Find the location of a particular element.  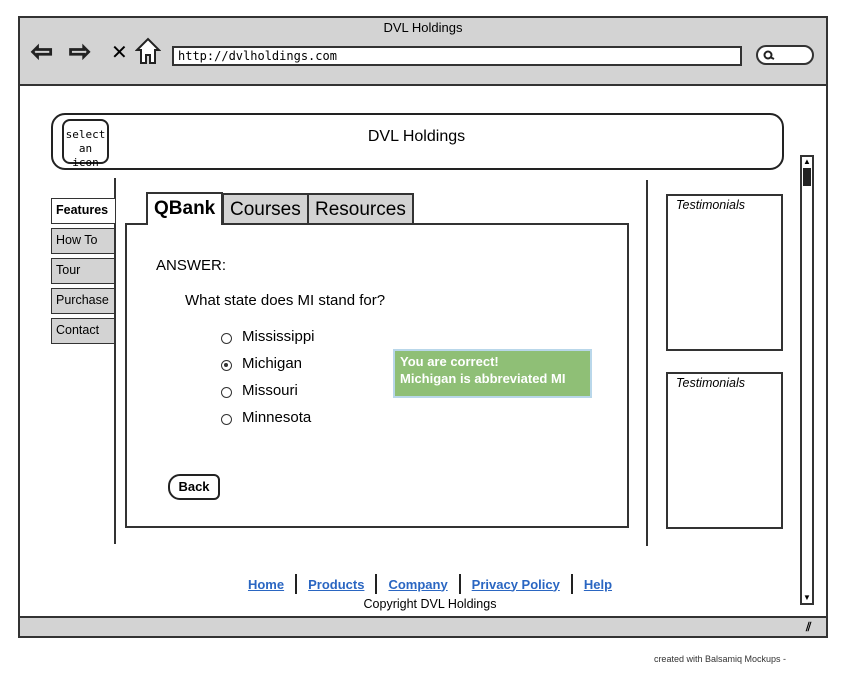

sidebar-item-tour: Tour is located at coordinates (83, 271).